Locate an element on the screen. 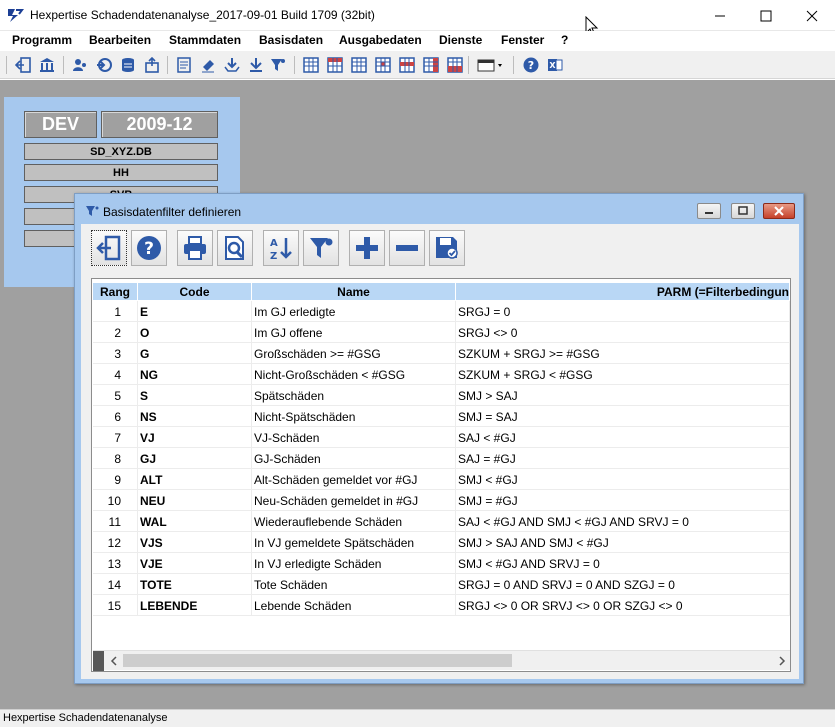  cell-name: GJ-Schäden is located at coordinates (354, 458).